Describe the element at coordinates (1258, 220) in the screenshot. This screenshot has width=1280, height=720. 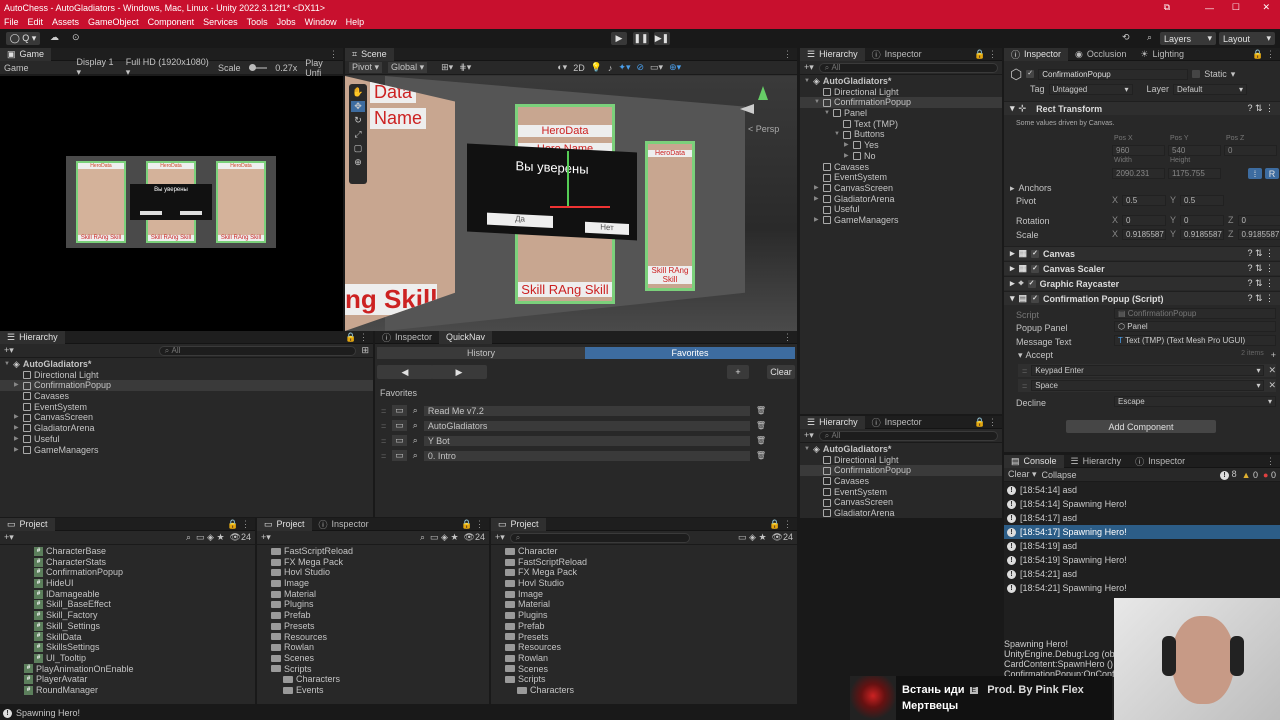
I see `rot-z-field: 0` at that location.